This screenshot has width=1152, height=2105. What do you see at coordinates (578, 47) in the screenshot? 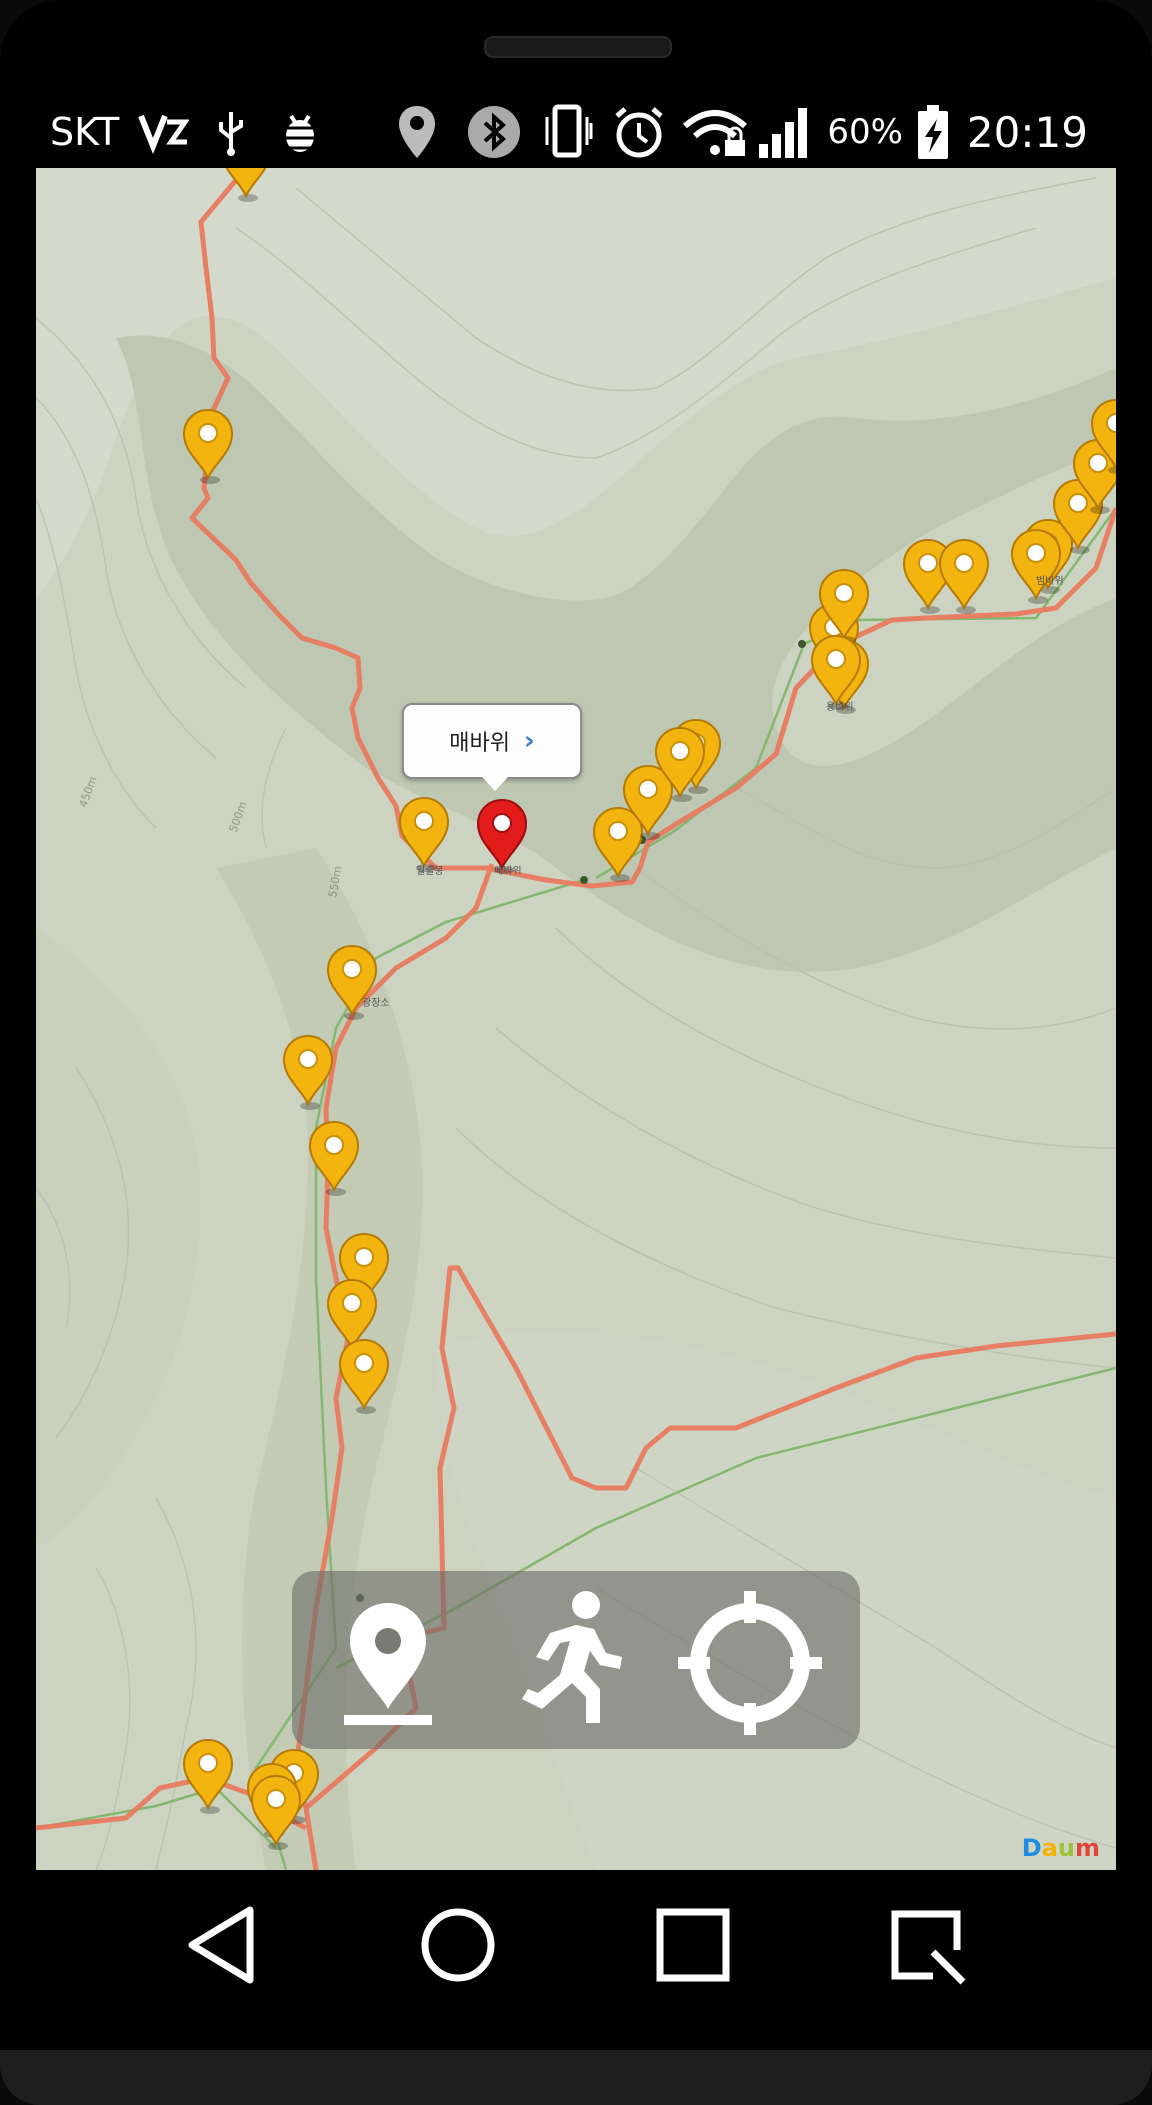
I see `earpiece-speaker` at bounding box center [578, 47].